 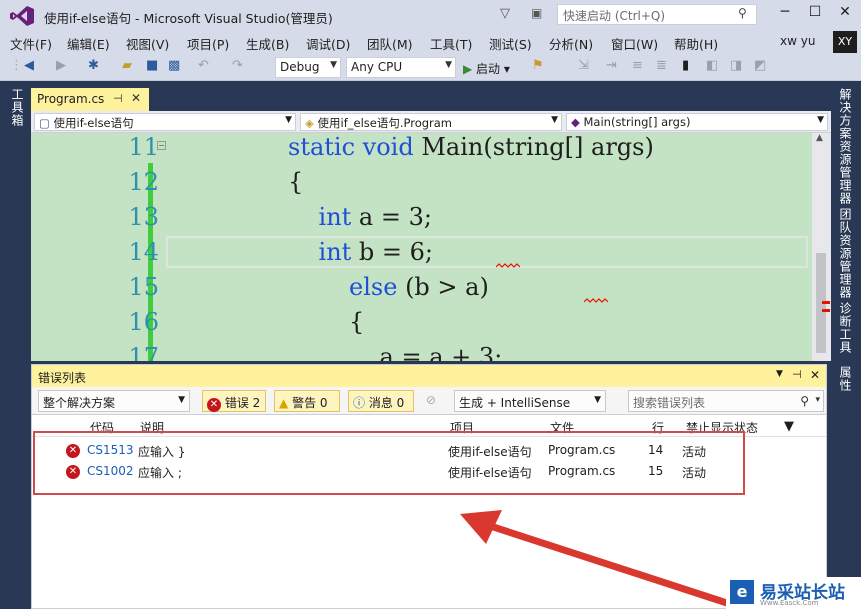 What do you see at coordinates (267, 43) in the screenshot?
I see `menu-build: 生成(B)` at bounding box center [267, 43].